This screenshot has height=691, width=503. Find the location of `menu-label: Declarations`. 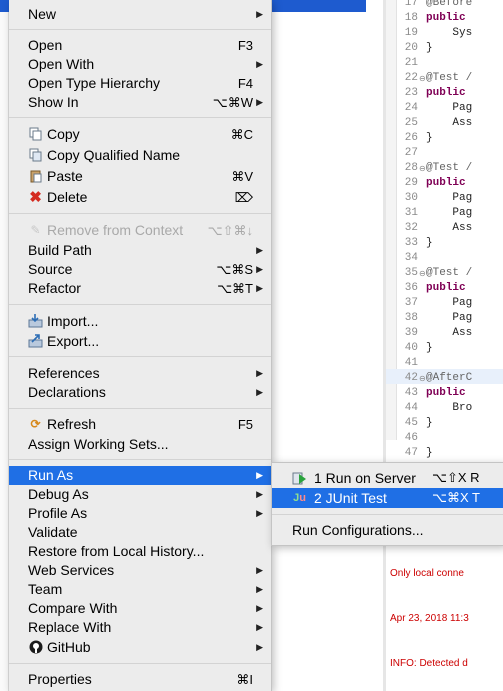

menu-label: Declarations is located at coordinates (67, 392).